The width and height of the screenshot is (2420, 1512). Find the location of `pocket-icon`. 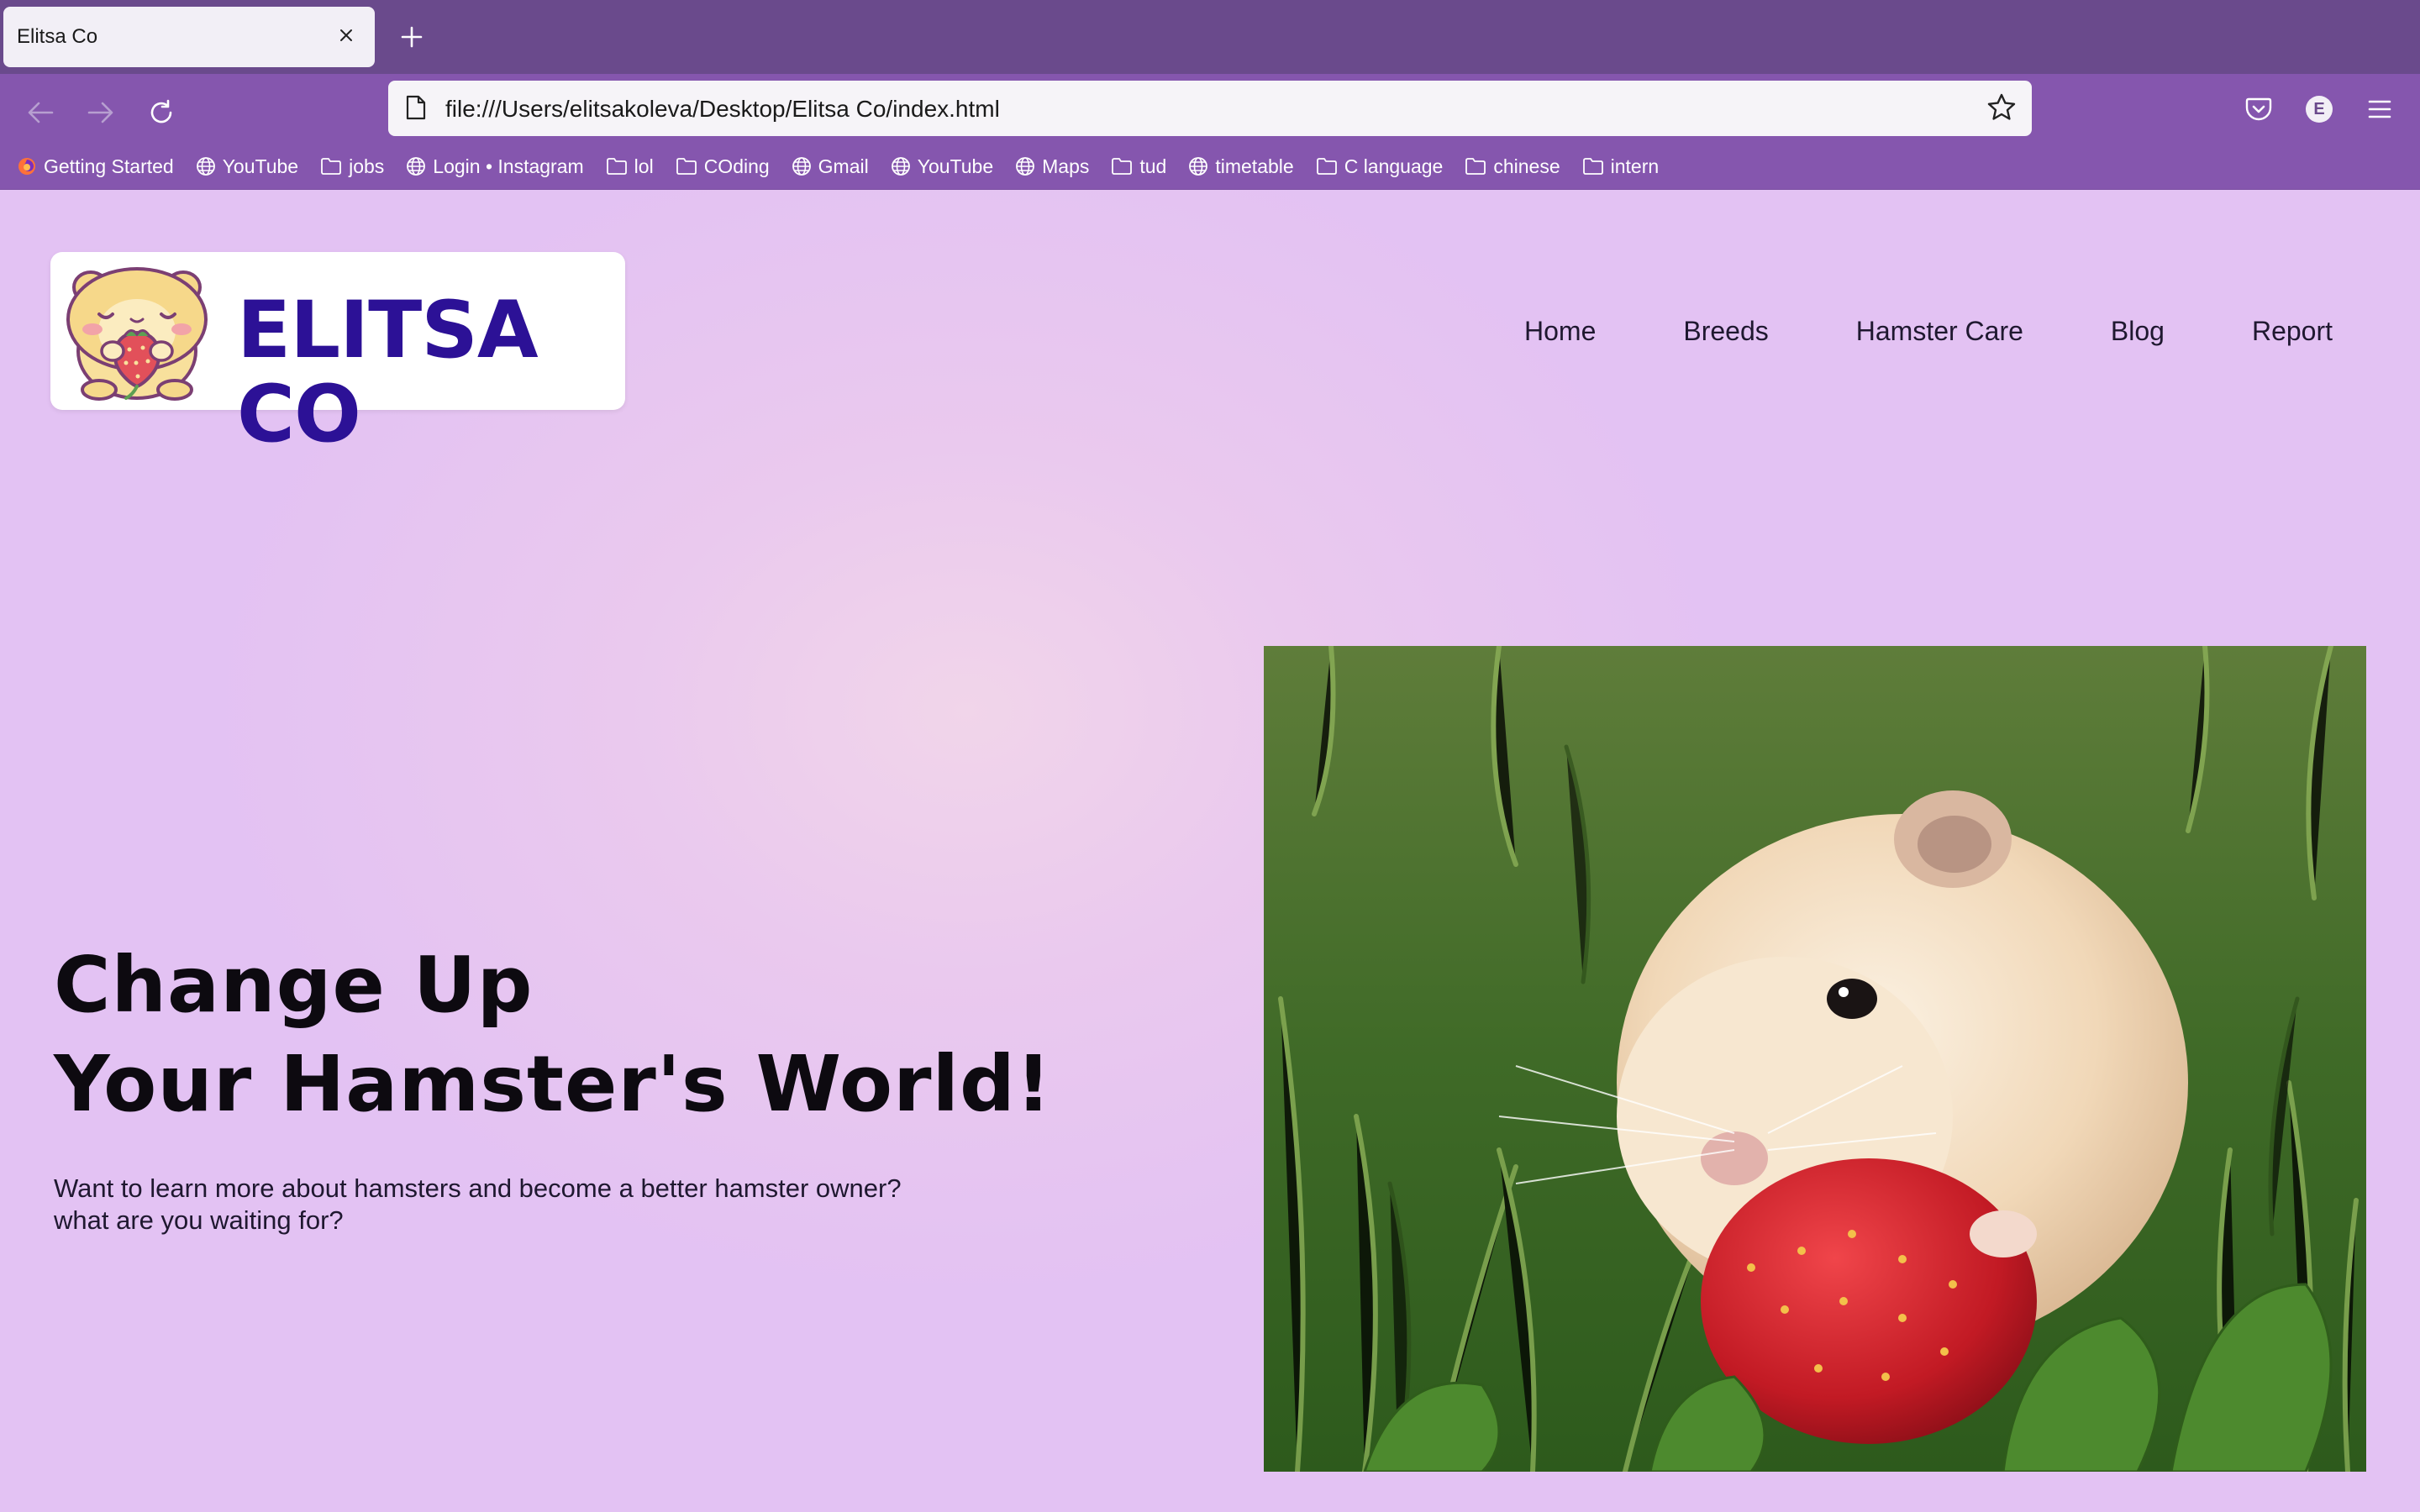

pocket-icon is located at coordinates (2258, 109).